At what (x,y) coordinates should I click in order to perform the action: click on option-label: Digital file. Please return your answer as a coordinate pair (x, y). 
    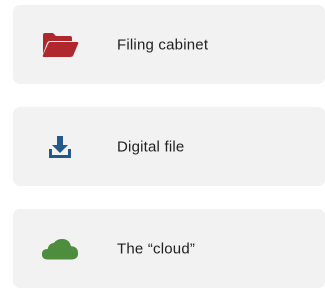
    Looking at the image, I should click on (151, 146).